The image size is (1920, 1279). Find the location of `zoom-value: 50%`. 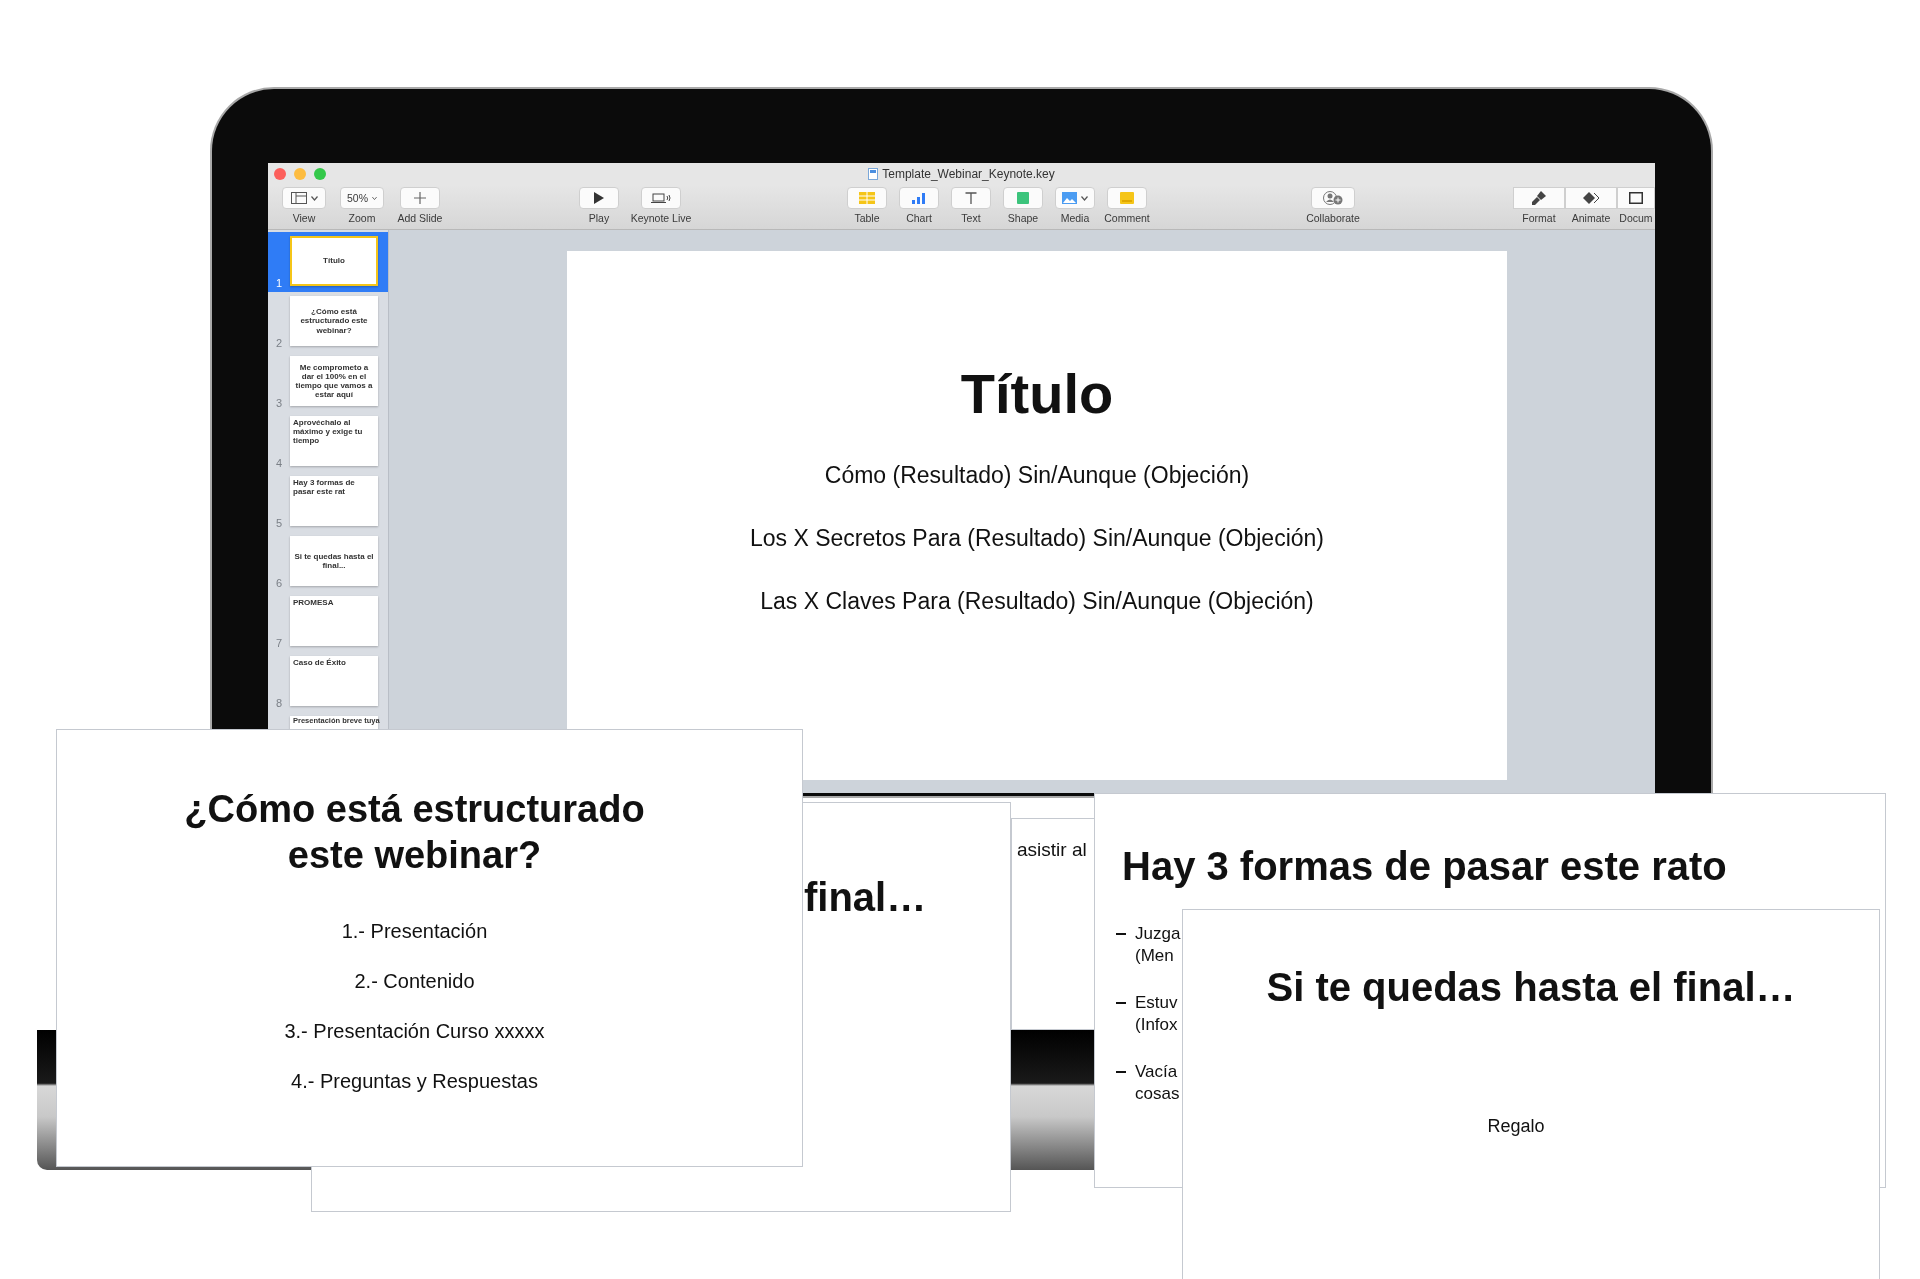

zoom-value: 50% is located at coordinates (357, 198).